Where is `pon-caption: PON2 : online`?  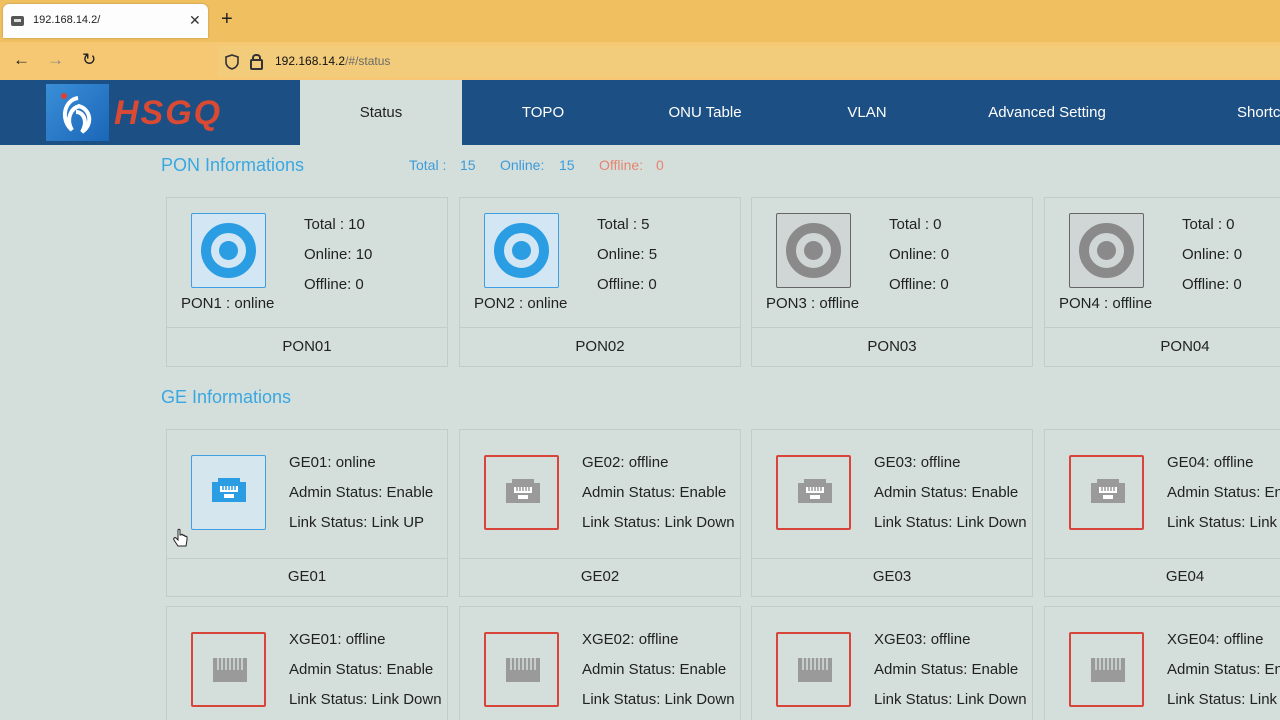
pon-caption: PON2 : online is located at coordinates (521, 303).